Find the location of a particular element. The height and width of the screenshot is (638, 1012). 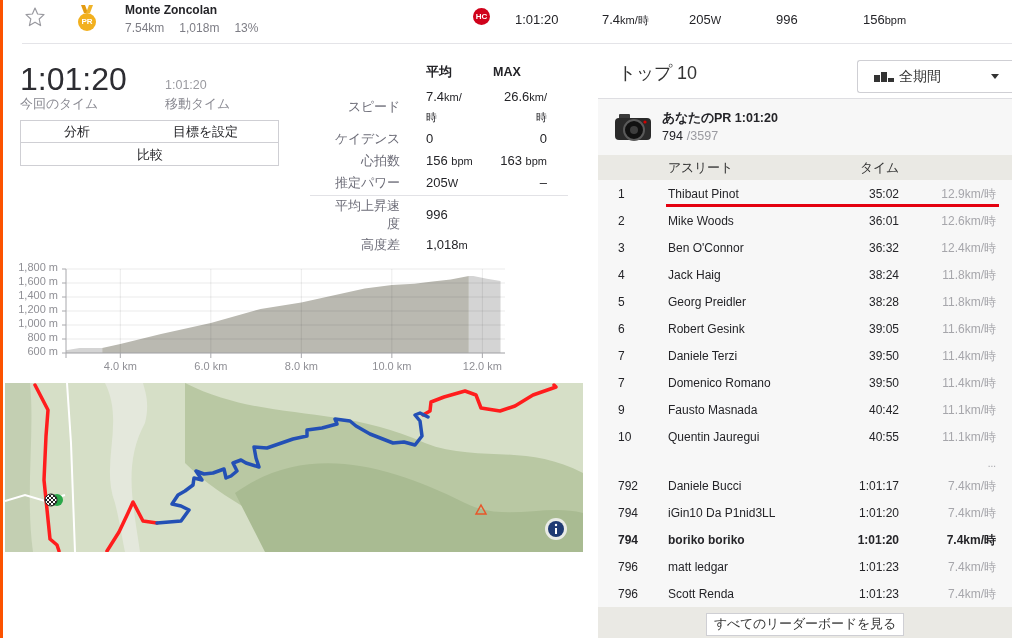

axis-label: 6.0 km is located at coordinates (211, 366).